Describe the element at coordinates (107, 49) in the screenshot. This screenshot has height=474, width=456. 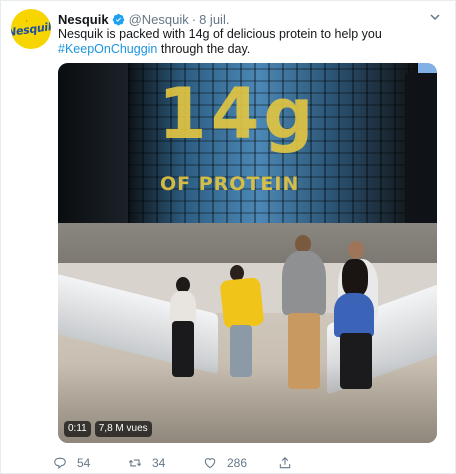
I see `hashtag-link: #KeepOnChuggin` at that location.